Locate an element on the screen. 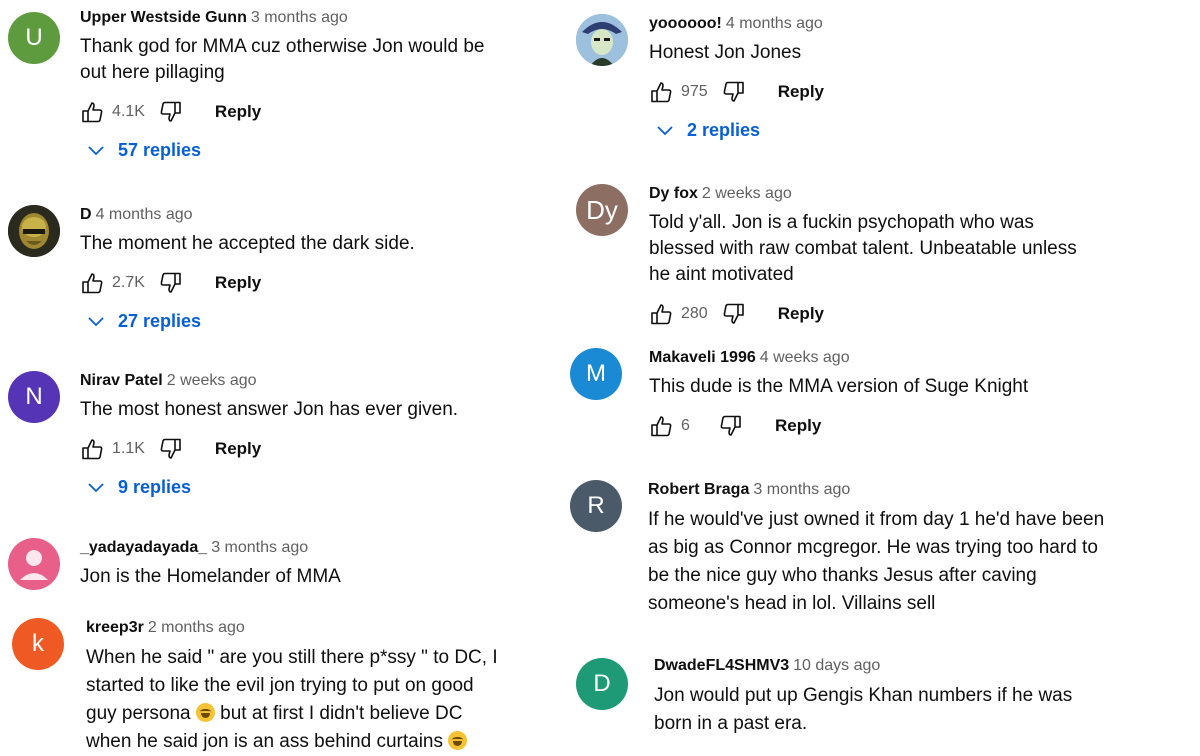 Image resolution: width=1200 pixels, height=756 pixels. comment-author: D is located at coordinates (86, 214).